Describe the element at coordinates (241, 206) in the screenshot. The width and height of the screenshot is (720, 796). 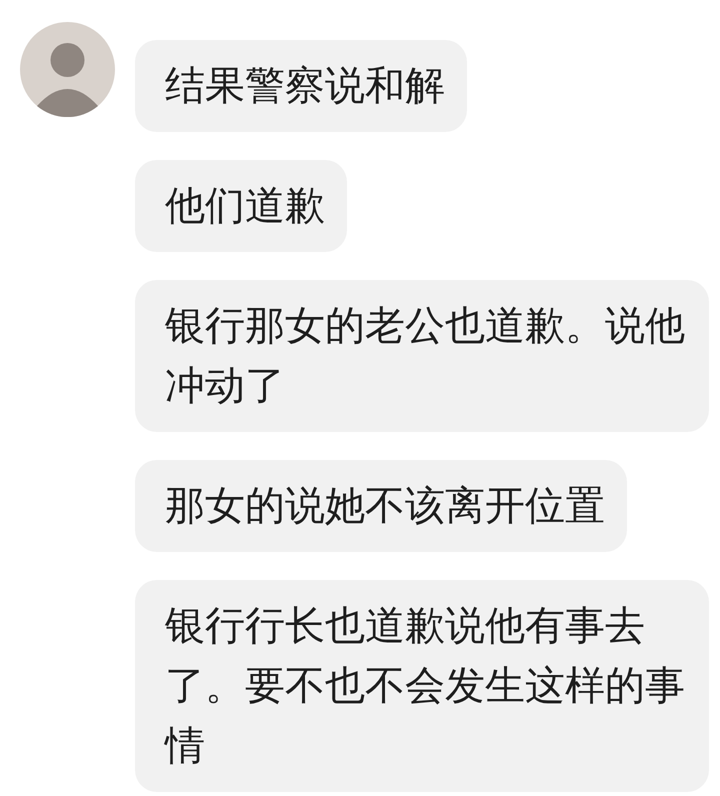
I see `message-bubble: 他们道歉` at that location.